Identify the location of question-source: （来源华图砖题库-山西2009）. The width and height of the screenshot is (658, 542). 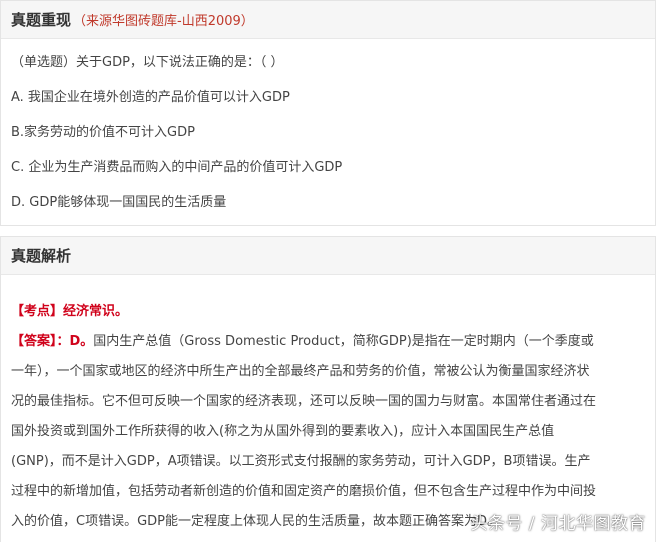
(163, 21).